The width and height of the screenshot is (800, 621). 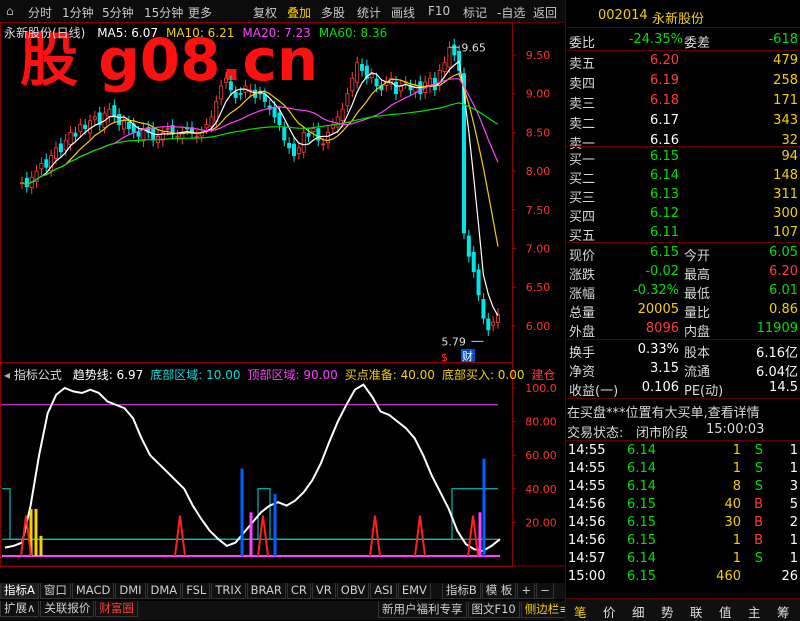 I want to click on tick-row: 14:56 6.15 40 B 5, so click(x=683, y=505).